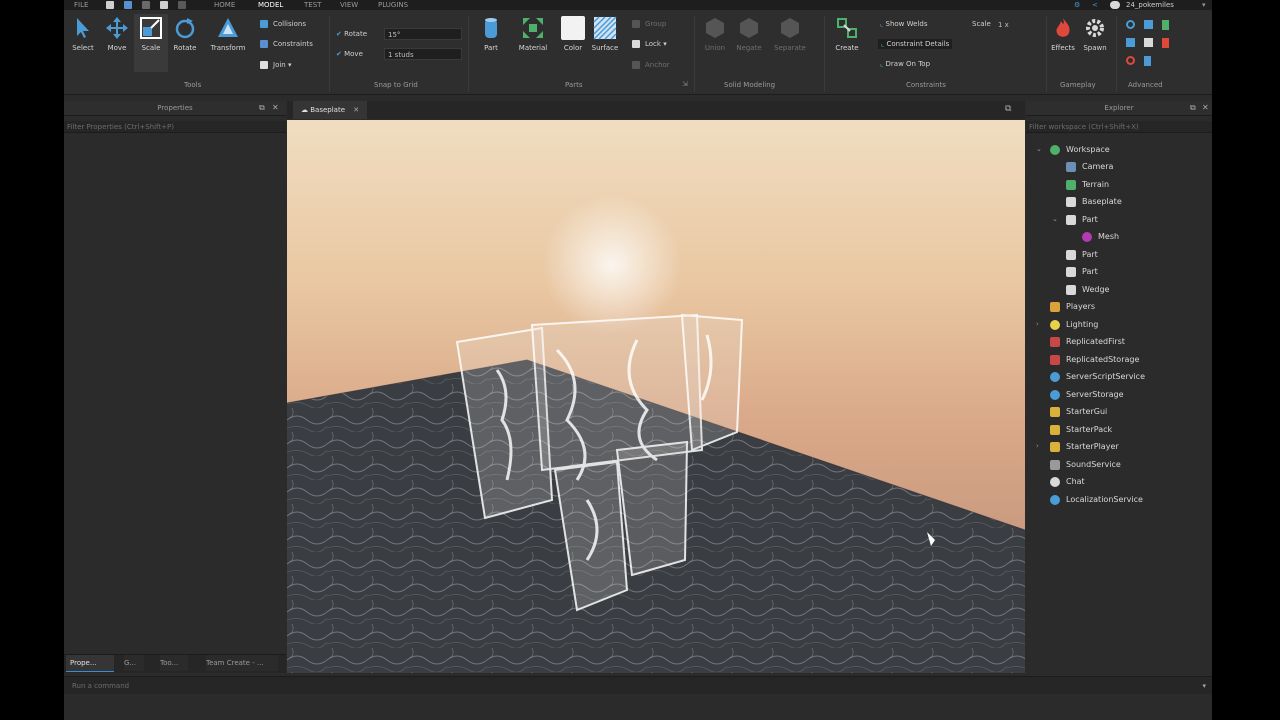  Describe the element at coordinates (182, 5) in the screenshot. I see `copy-icon` at that location.